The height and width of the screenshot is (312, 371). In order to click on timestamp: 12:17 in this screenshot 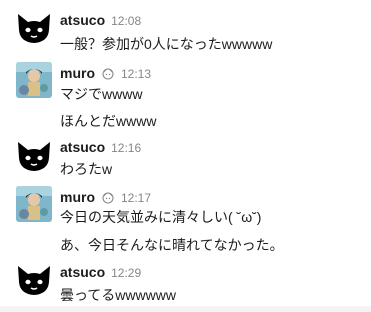, I will do `click(136, 198)`.